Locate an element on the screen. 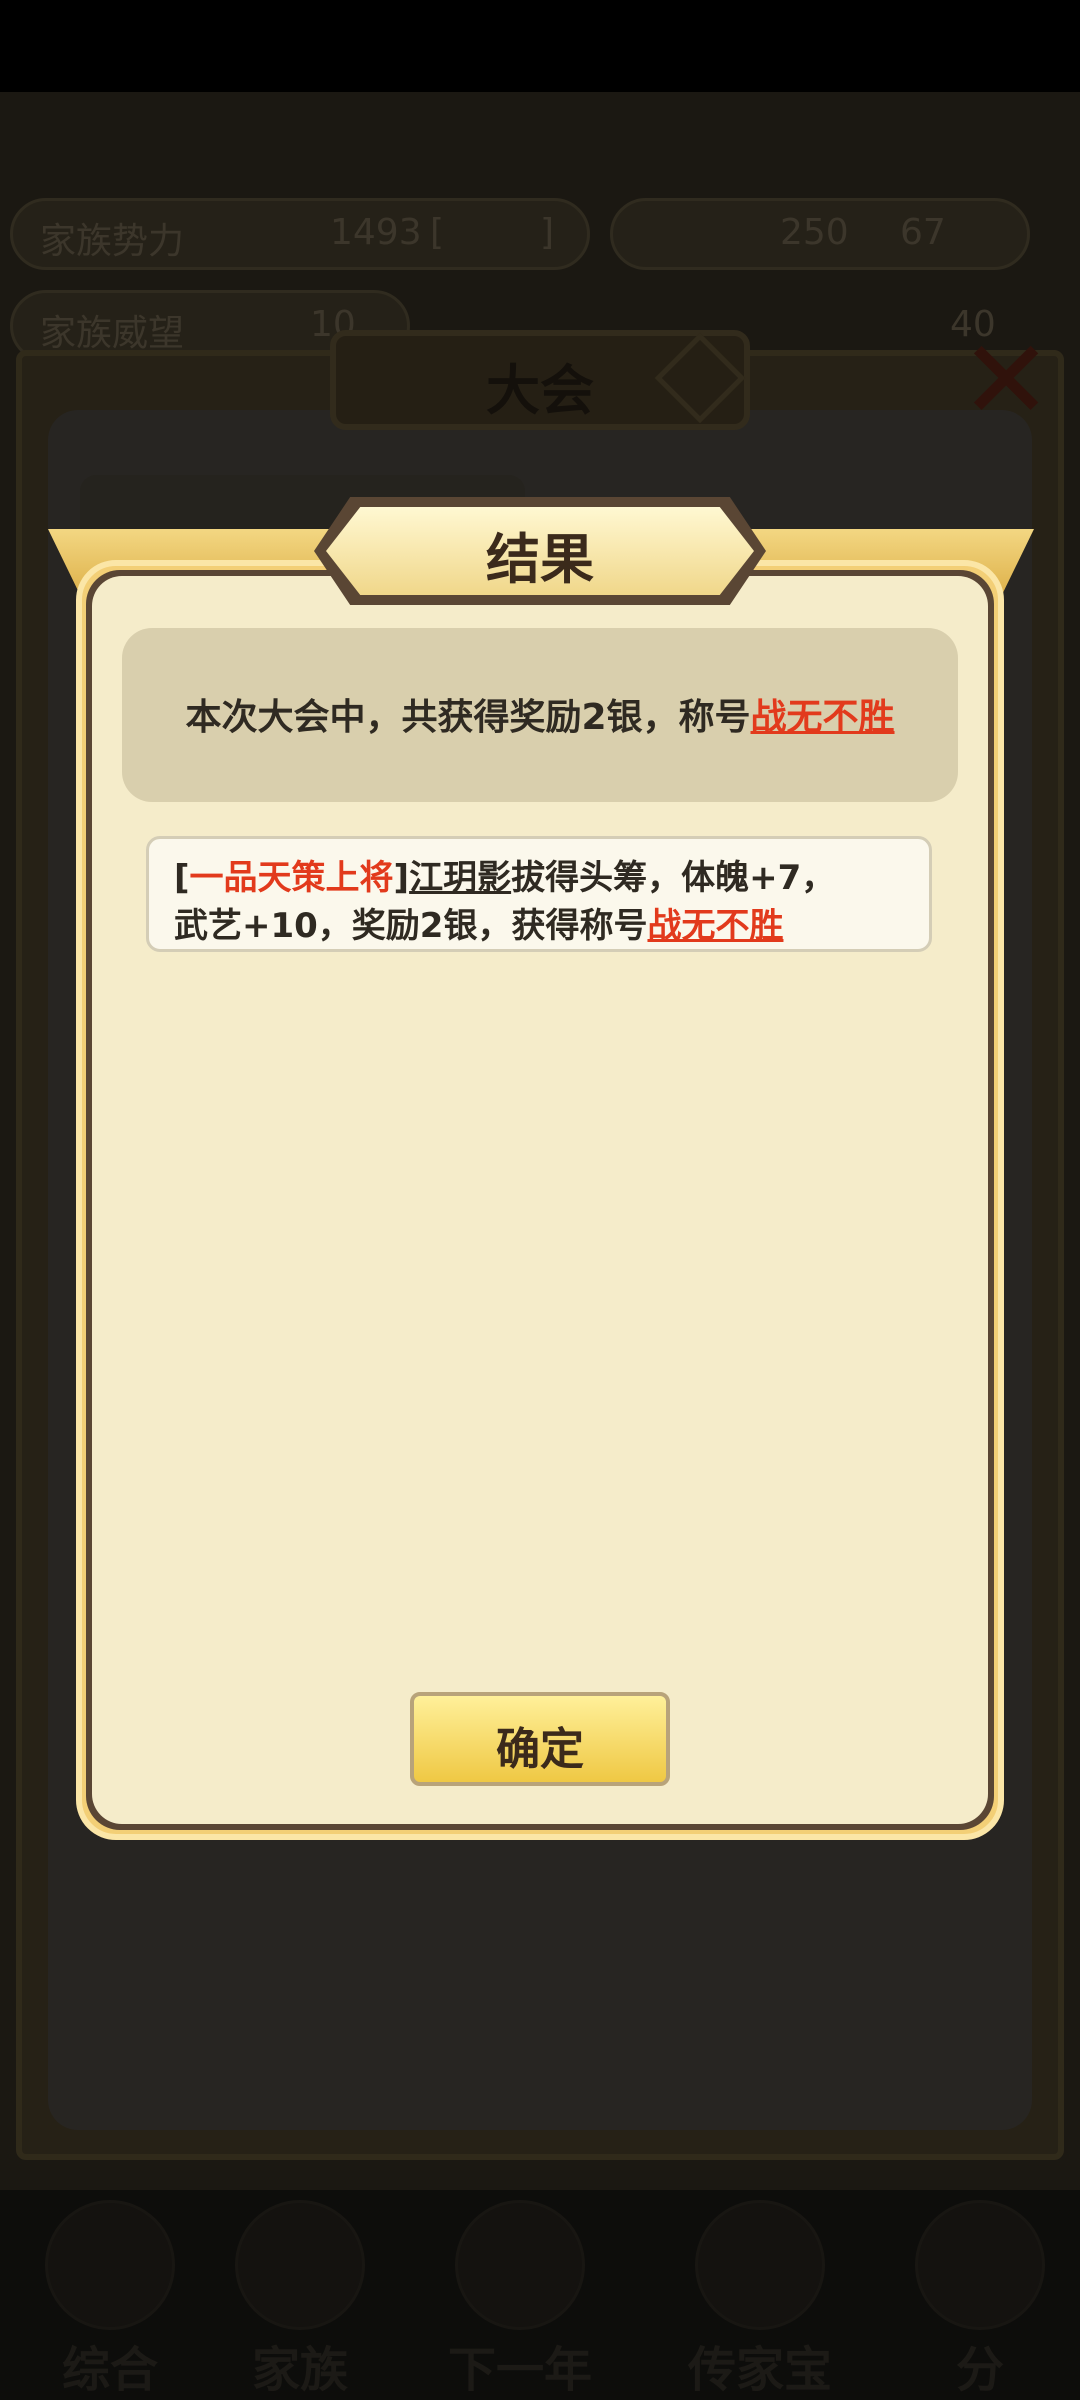 The image size is (1080, 2400). result-detail-line-1: [一品天策上将]江玥影拔得头筹，体魄+7， is located at coordinates (504, 874).